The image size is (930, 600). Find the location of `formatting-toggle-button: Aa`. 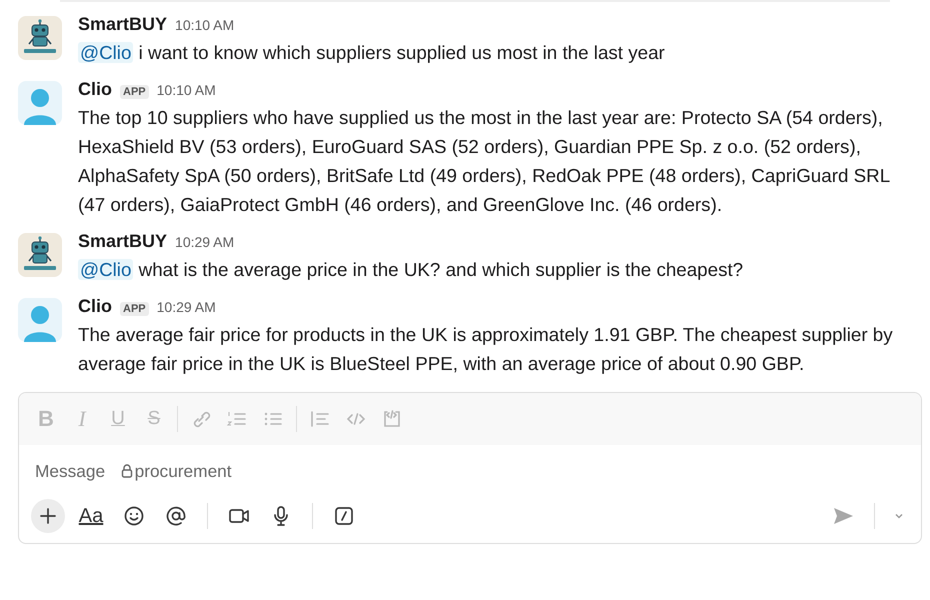

formatting-toggle-button: Aa is located at coordinates (91, 516).